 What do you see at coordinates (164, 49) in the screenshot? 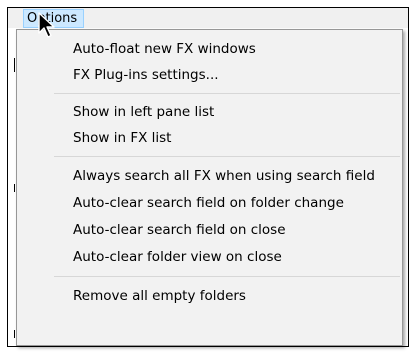
I see `menu-item-auto-float-fx-windows: Auto-float new FX windows` at bounding box center [164, 49].